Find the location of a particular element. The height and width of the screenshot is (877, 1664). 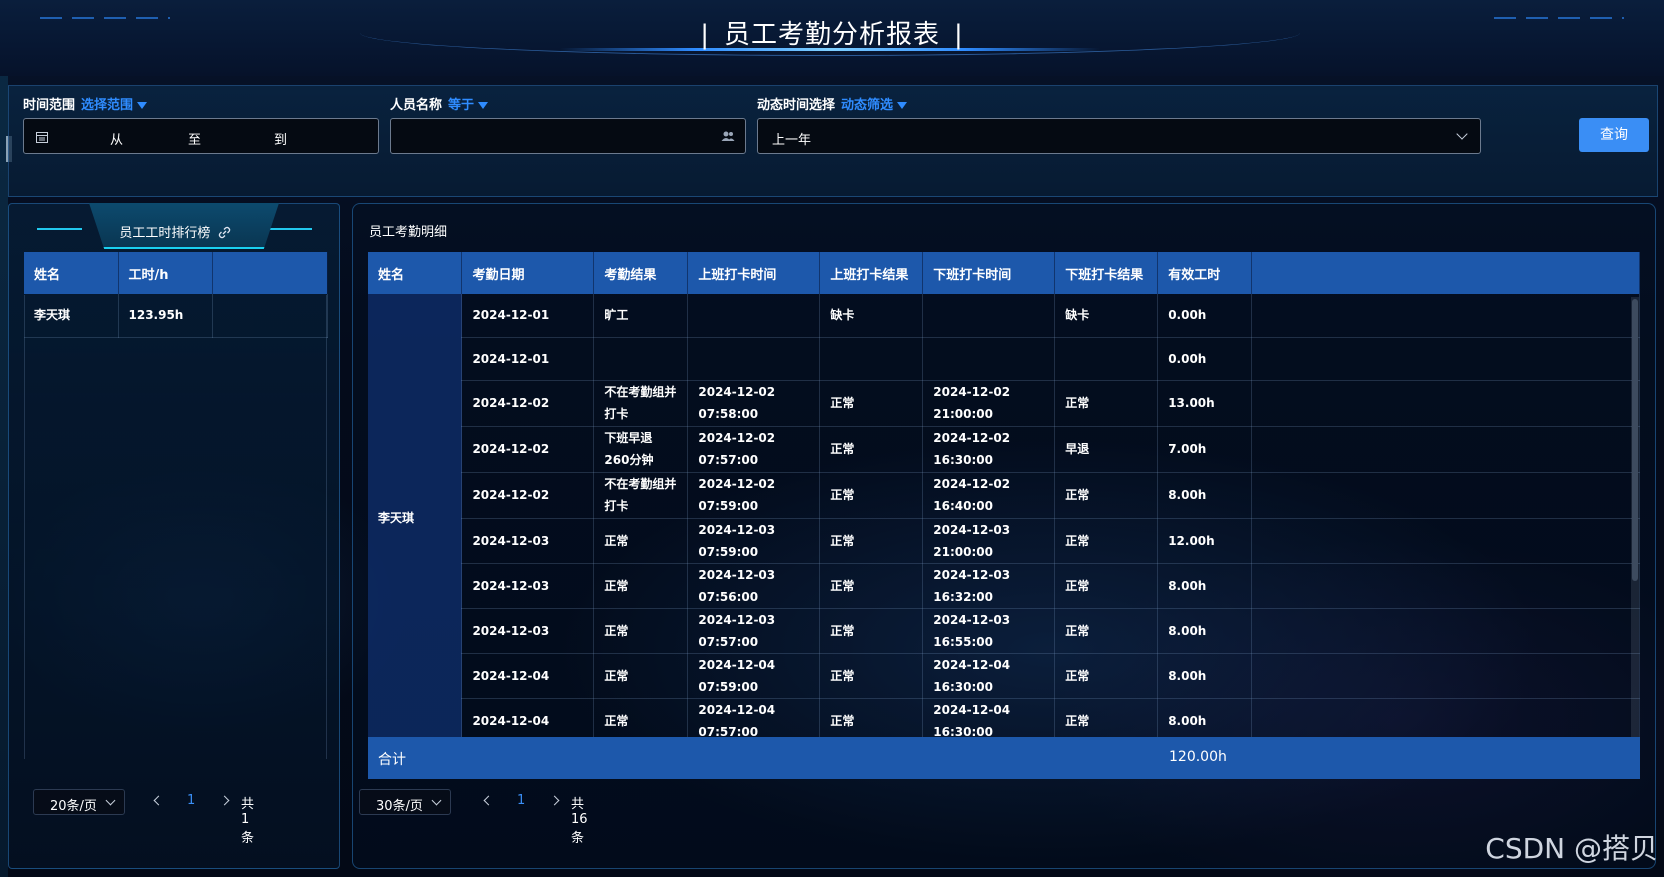

scrollbar-thumb is located at coordinates (1635, 440).